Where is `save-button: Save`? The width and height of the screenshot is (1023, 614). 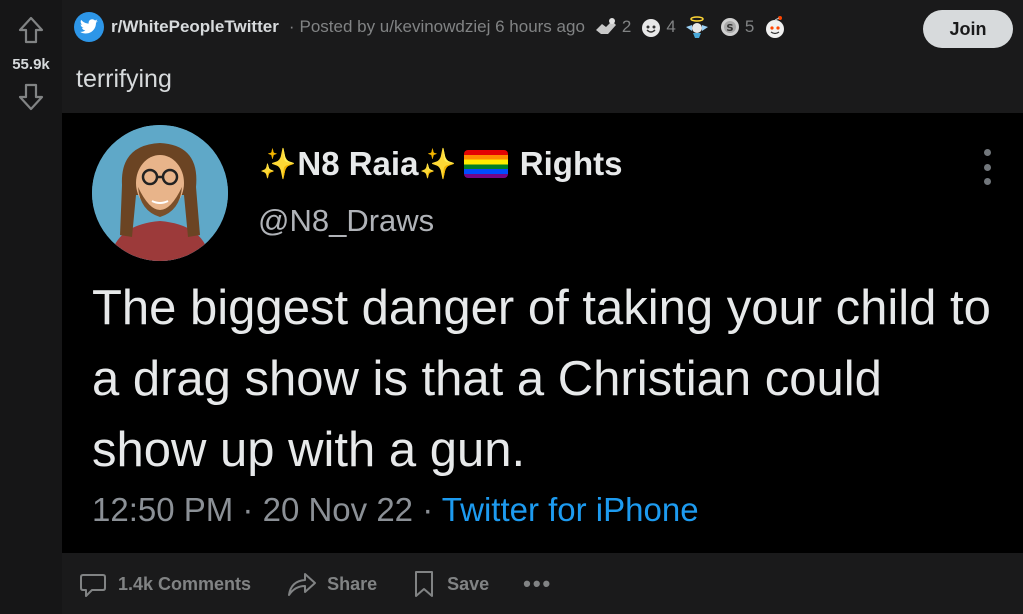
save-button: Save is located at coordinates (450, 584).